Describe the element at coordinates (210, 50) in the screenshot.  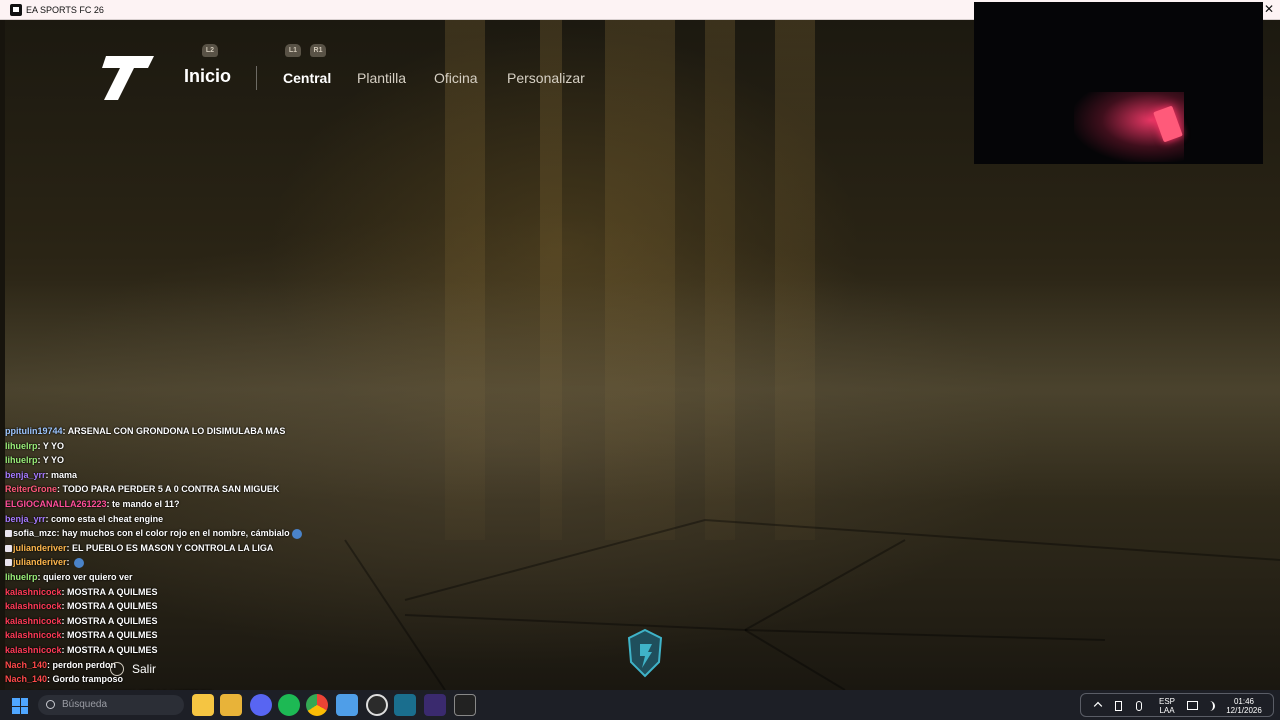
I see `l2-button-icon: L2` at that location.